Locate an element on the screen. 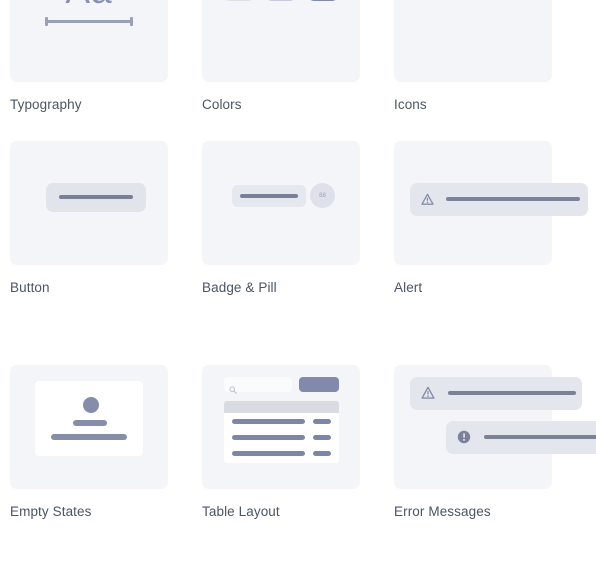 The height and width of the screenshot is (572, 596). swatch-light is located at coordinates (239, 0).